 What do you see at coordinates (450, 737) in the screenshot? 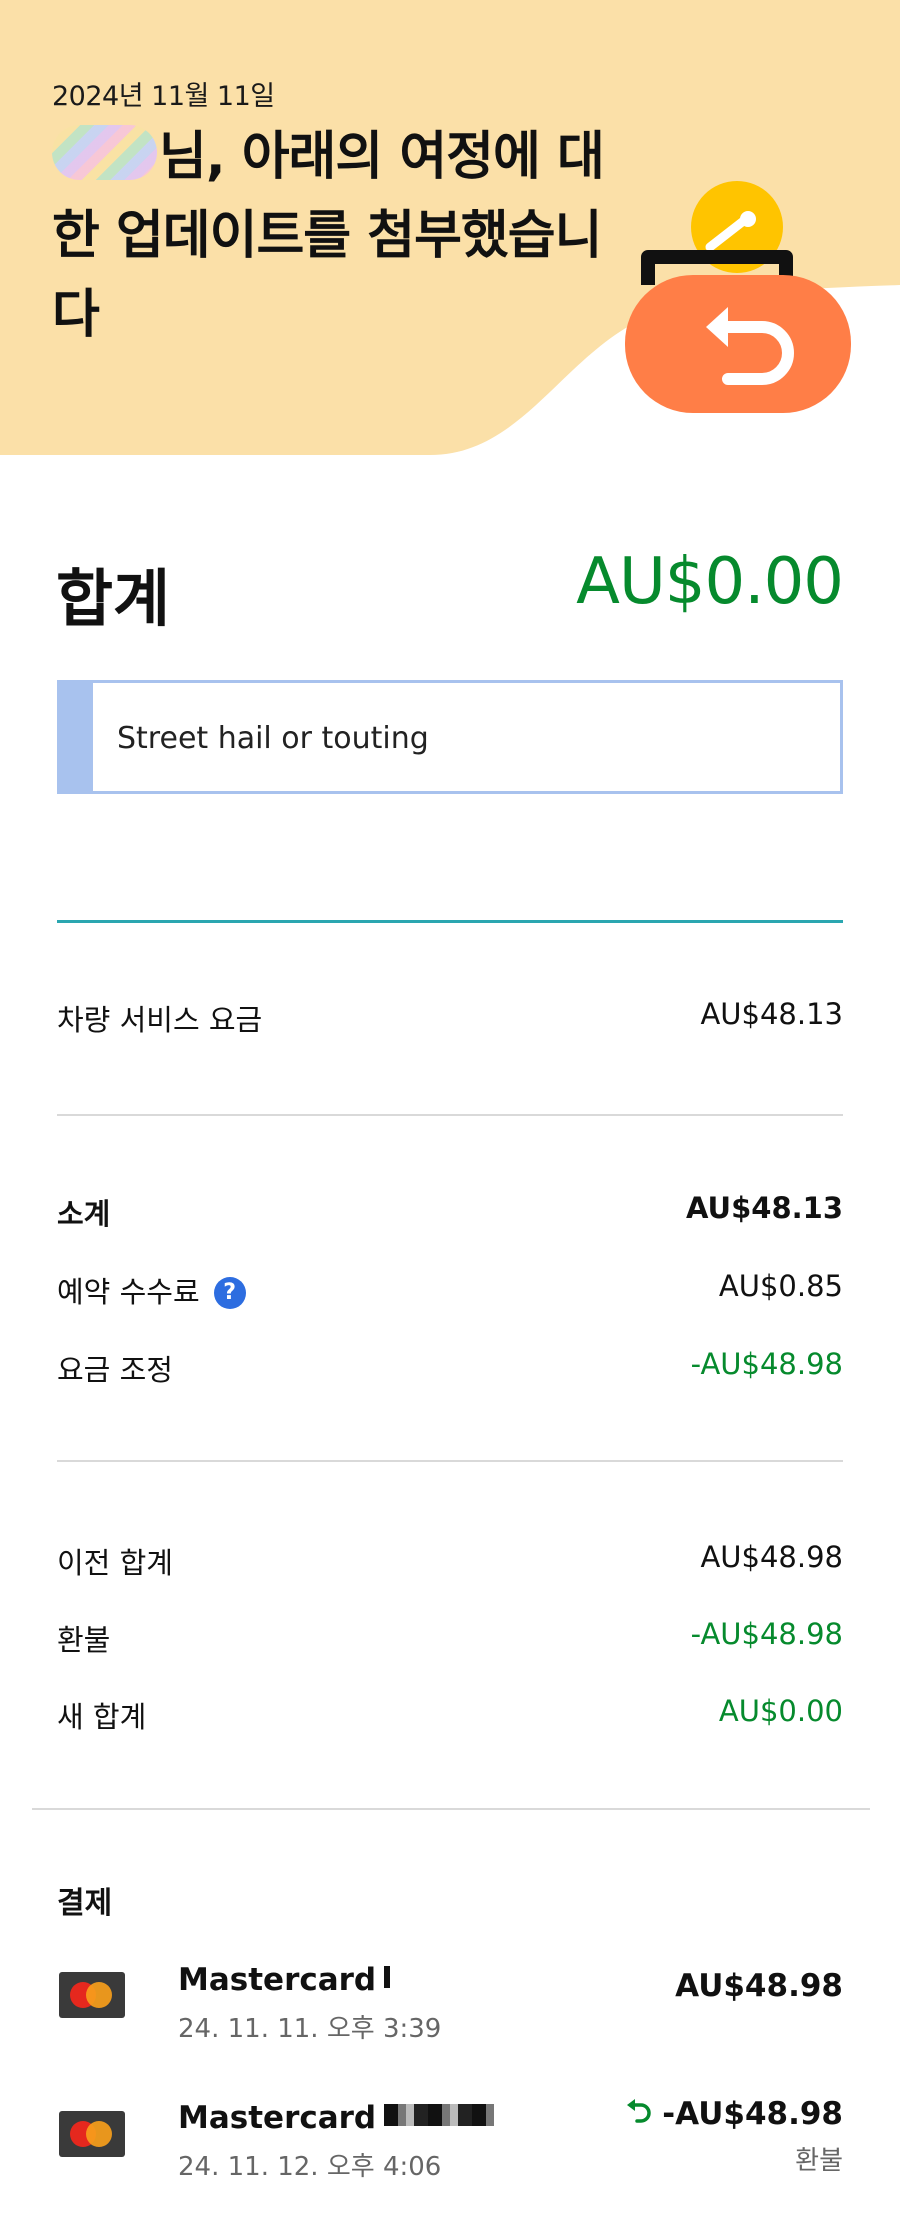
I see `adjustment-notice: Street hail or touting` at bounding box center [450, 737].